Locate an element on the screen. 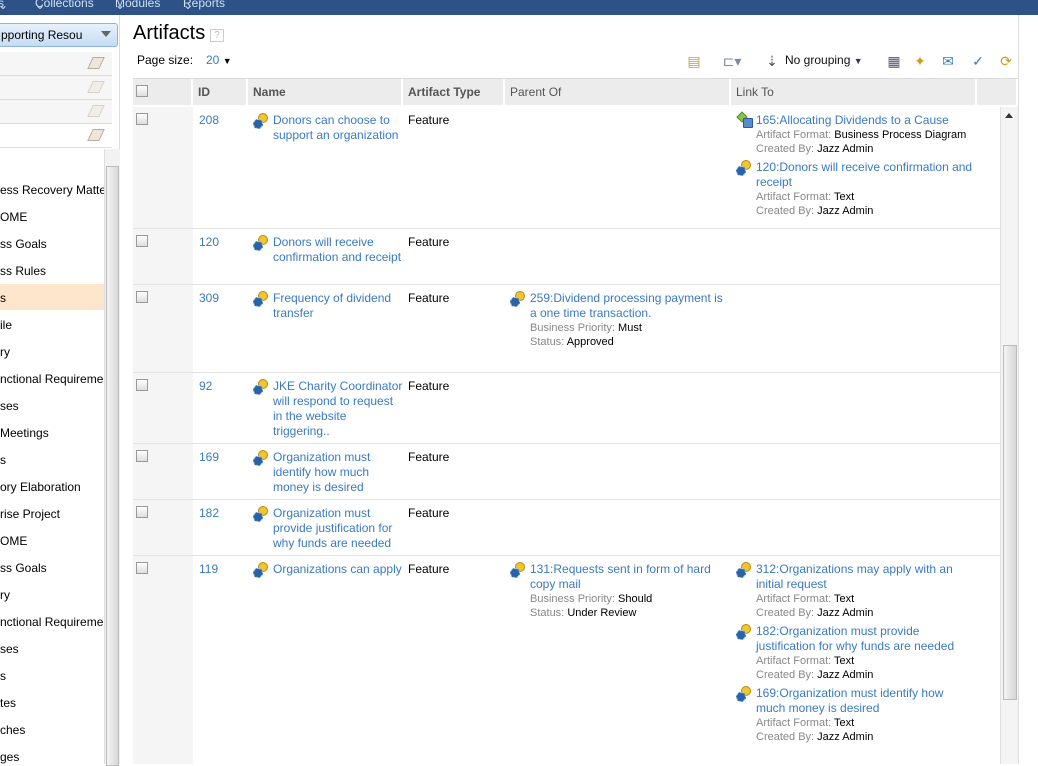 This screenshot has height=766, width=1038. table-scrollbar is located at coordinates (1009, 435).